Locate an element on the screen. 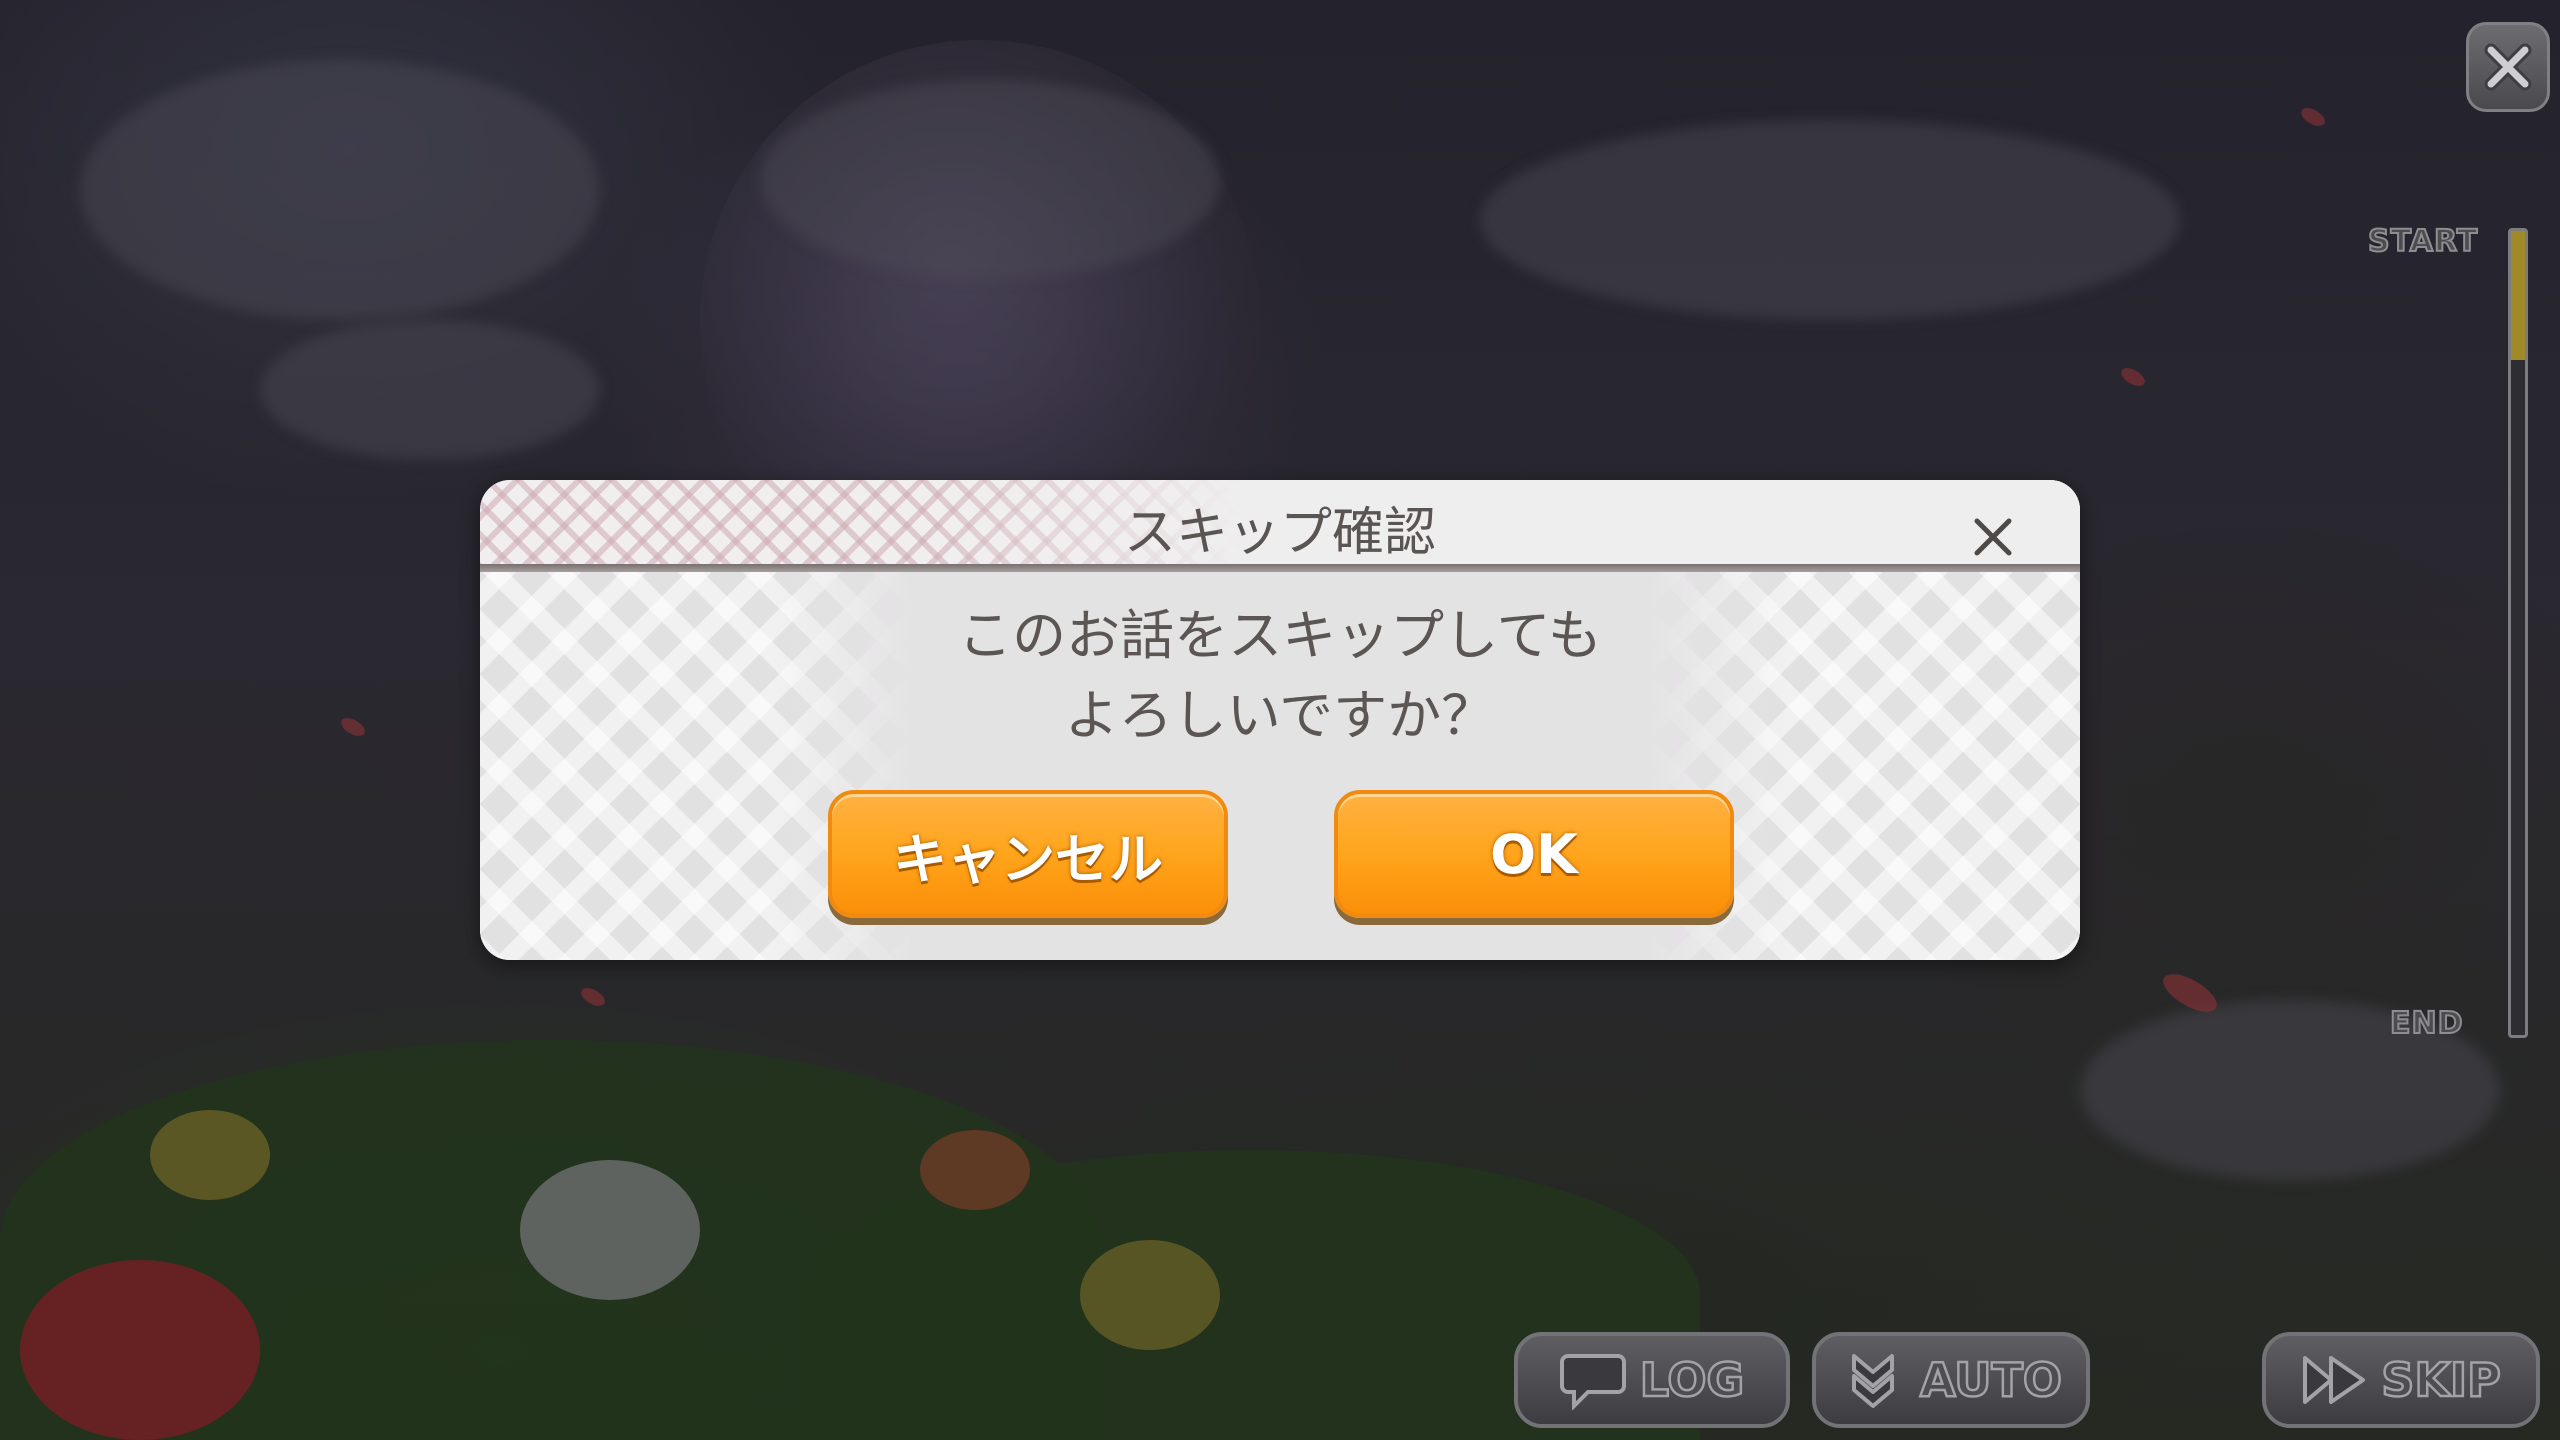  skip-button: SKIP is located at coordinates (2401, 1380).